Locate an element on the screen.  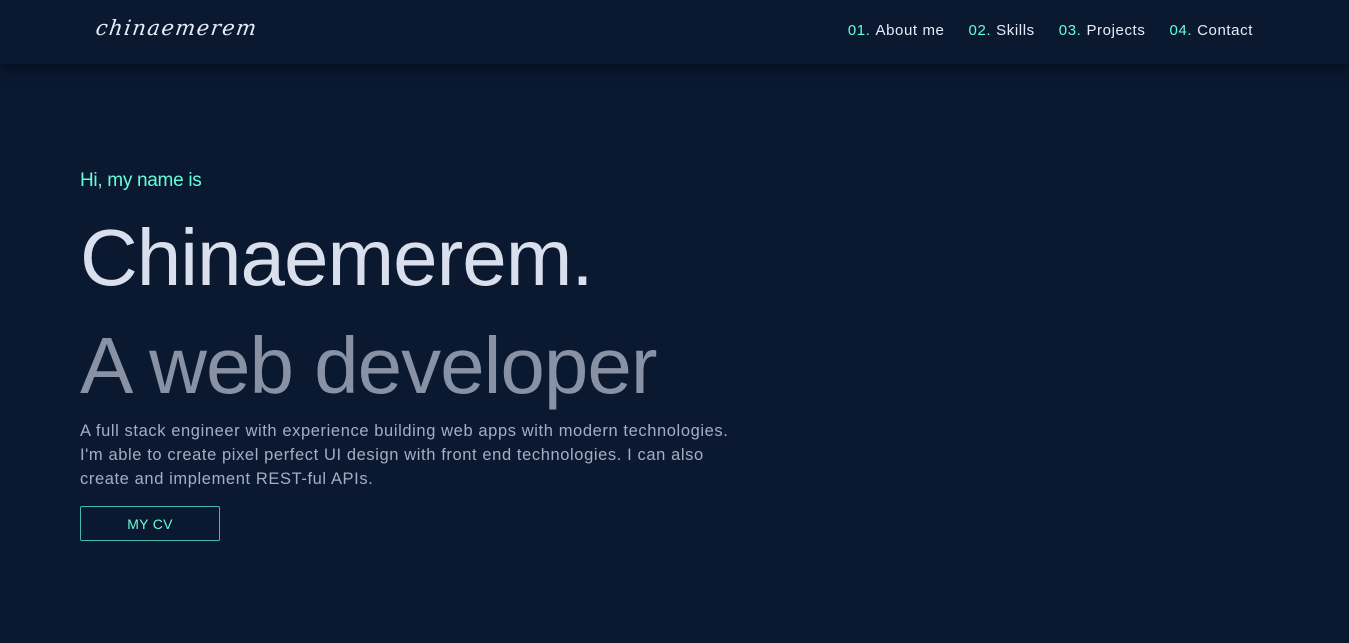
intro-line: create and implement REST-ful APIs. is located at coordinates (227, 479).